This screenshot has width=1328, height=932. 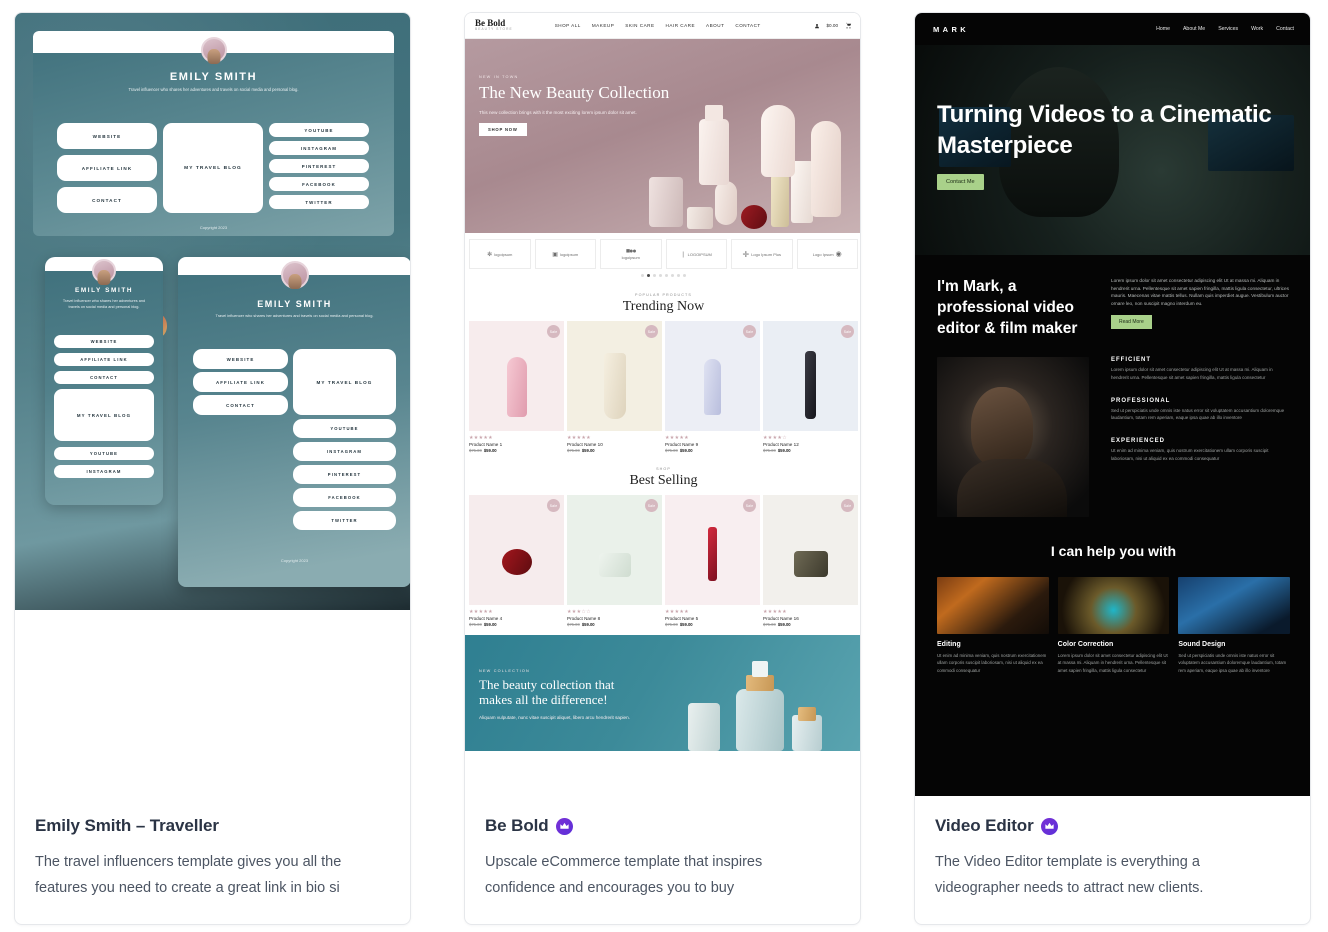 I want to click on contact-me-button: Contact Me, so click(x=960, y=182).